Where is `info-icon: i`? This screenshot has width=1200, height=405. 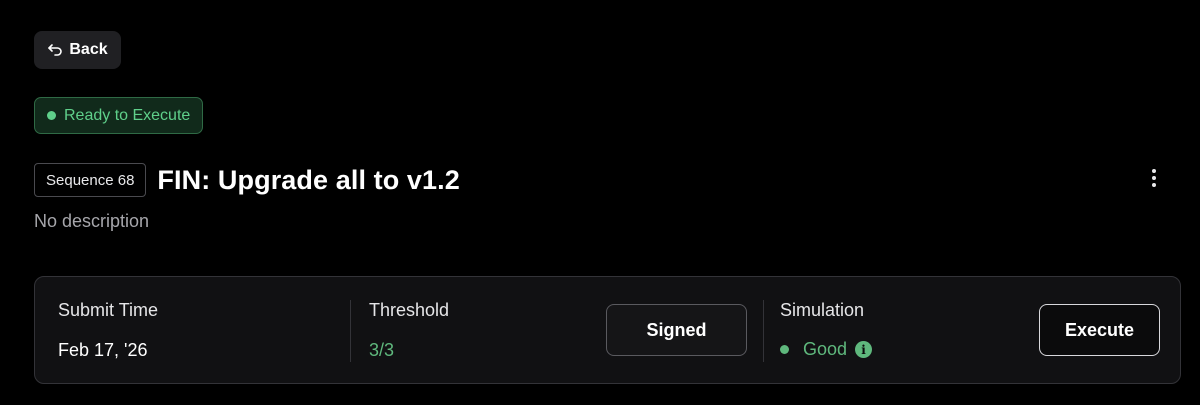
info-icon: i is located at coordinates (864, 349).